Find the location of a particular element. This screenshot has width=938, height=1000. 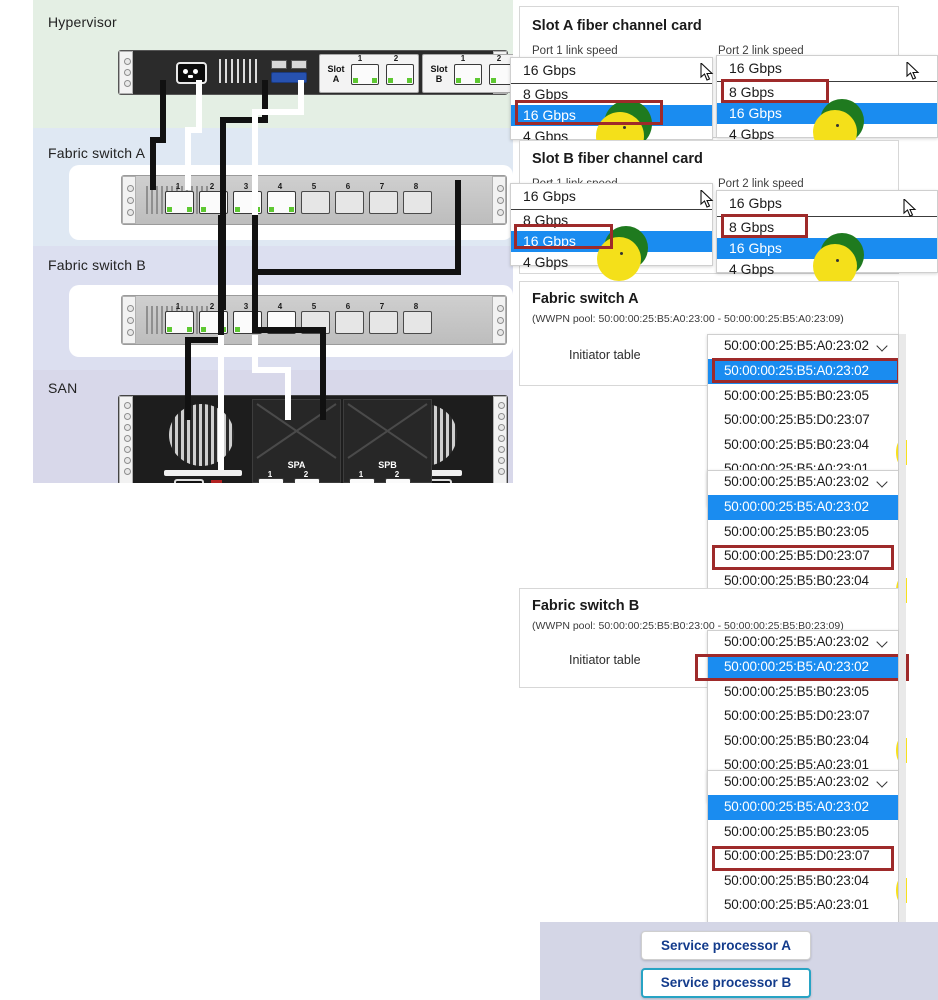

slot-b-port-1-number: 1 is located at coordinates (463, 58).